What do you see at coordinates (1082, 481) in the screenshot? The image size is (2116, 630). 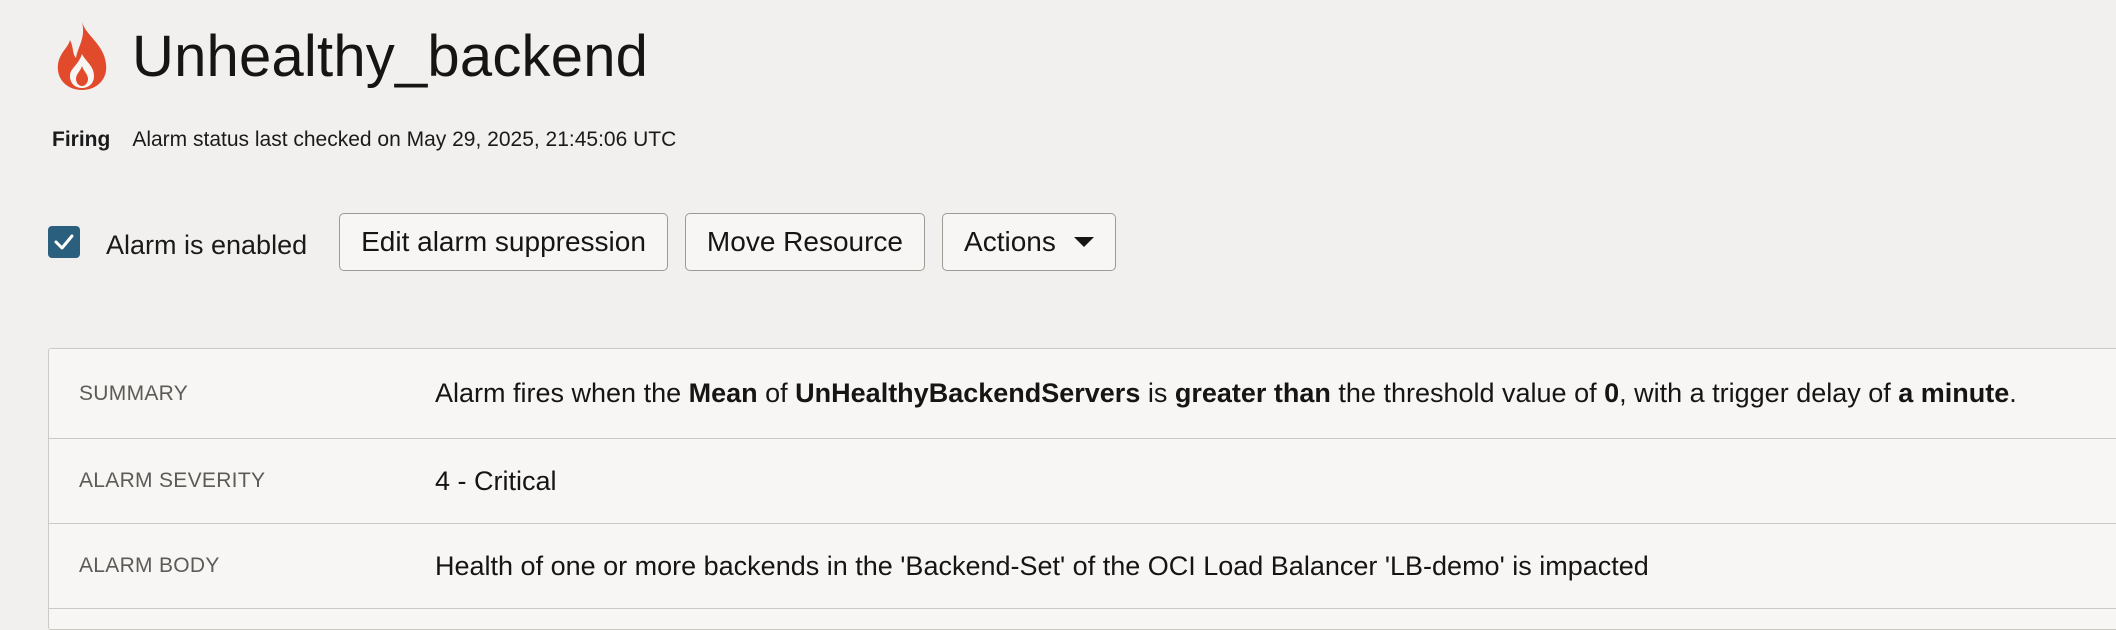 I see `severity-row: ALARM SEVERITY 4 - Critical` at bounding box center [1082, 481].